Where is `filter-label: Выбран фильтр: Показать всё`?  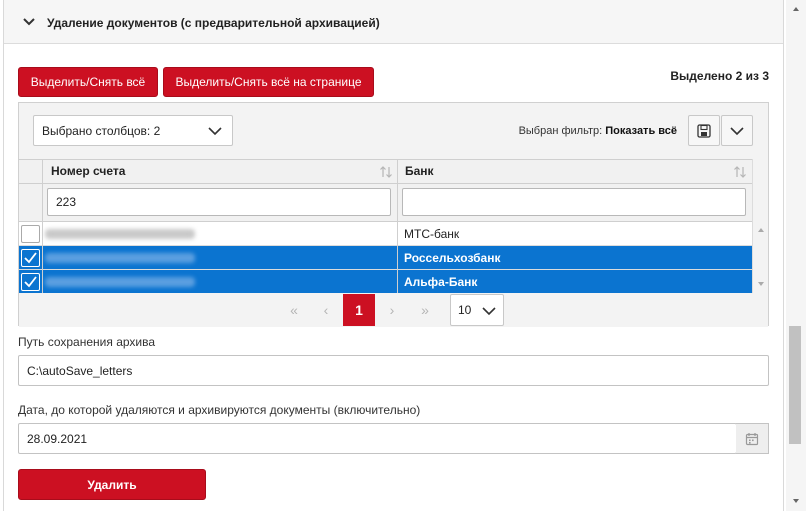
filter-label: Выбран фильтр: Показать всё is located at coordinates (598, 131).